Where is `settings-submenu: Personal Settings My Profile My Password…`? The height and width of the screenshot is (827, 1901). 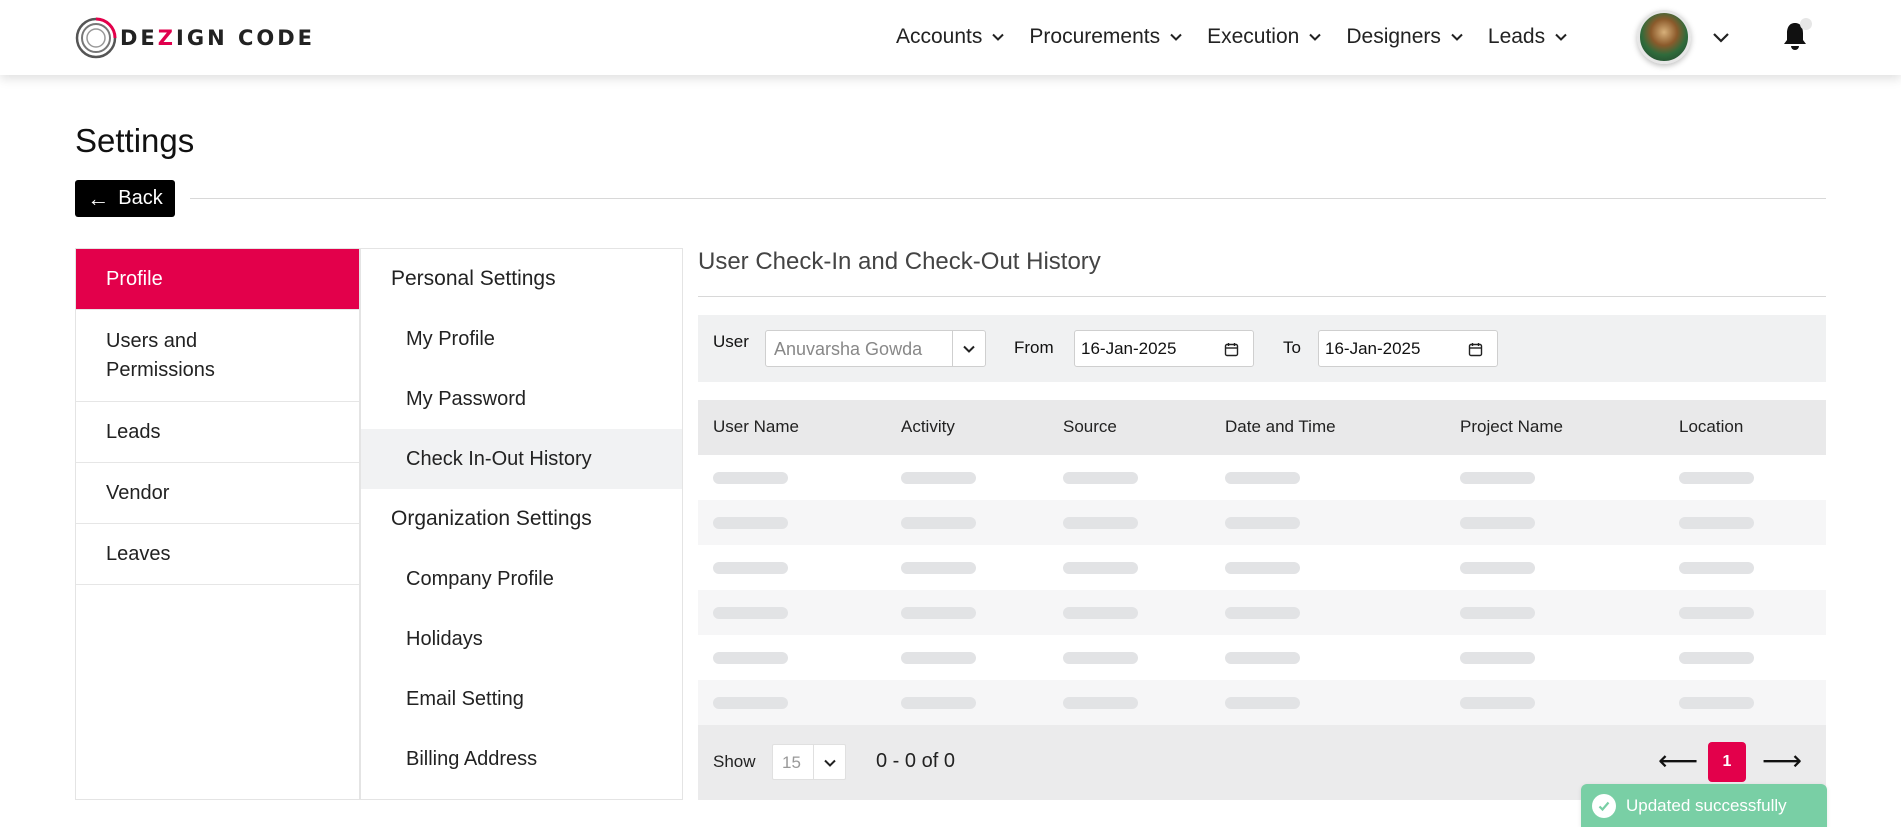 settings-submenu: Personal Settings My Profile My Password… is located at coordinates (521, 524).